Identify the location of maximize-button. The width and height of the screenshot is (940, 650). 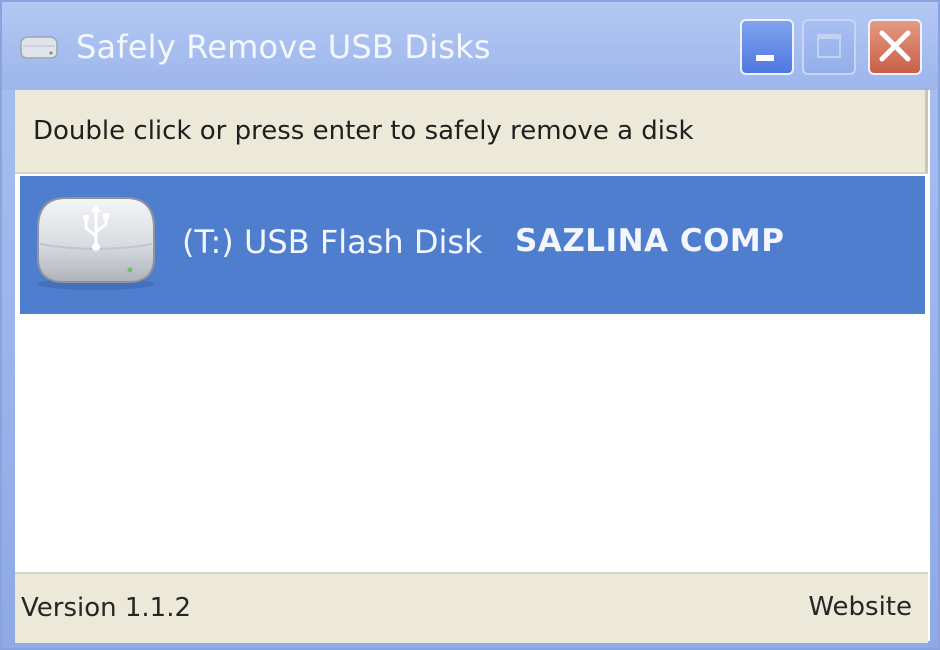
(829, 47).